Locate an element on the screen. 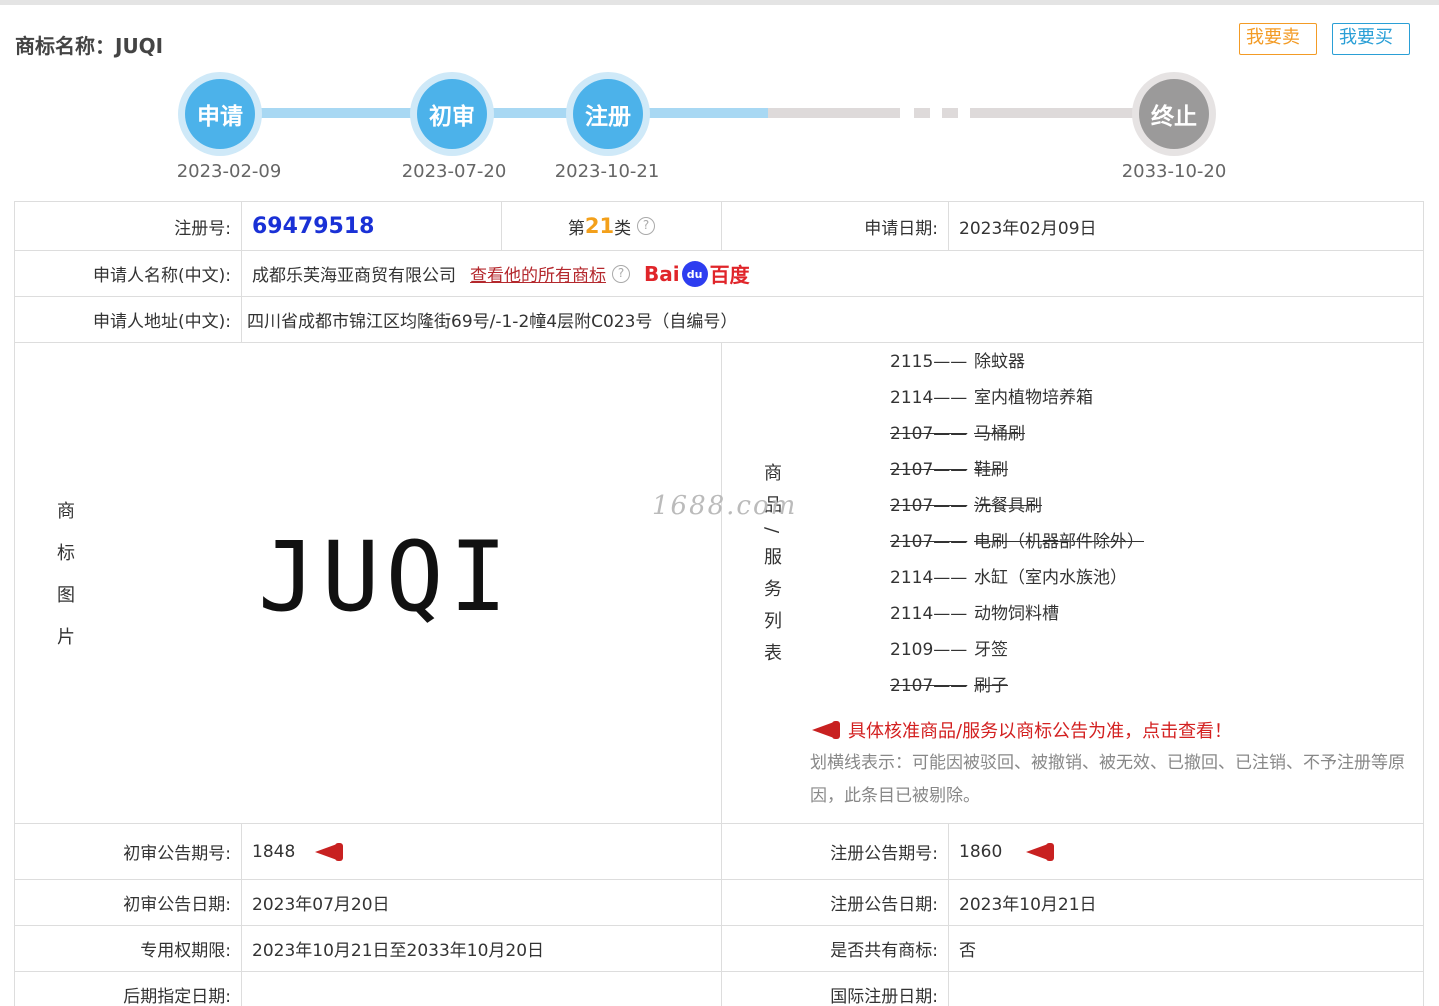 This screenshot has width=1439, height=1006. prelim-no-label: 初审公告期号: is located at coordinates (128, 851).